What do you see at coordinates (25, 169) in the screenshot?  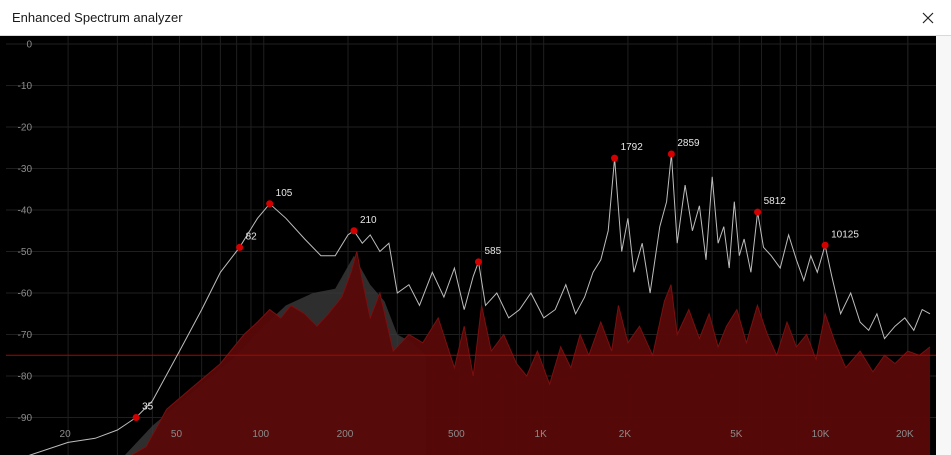 I see `y-tick-label: -30` at bounding box center [25, 169].